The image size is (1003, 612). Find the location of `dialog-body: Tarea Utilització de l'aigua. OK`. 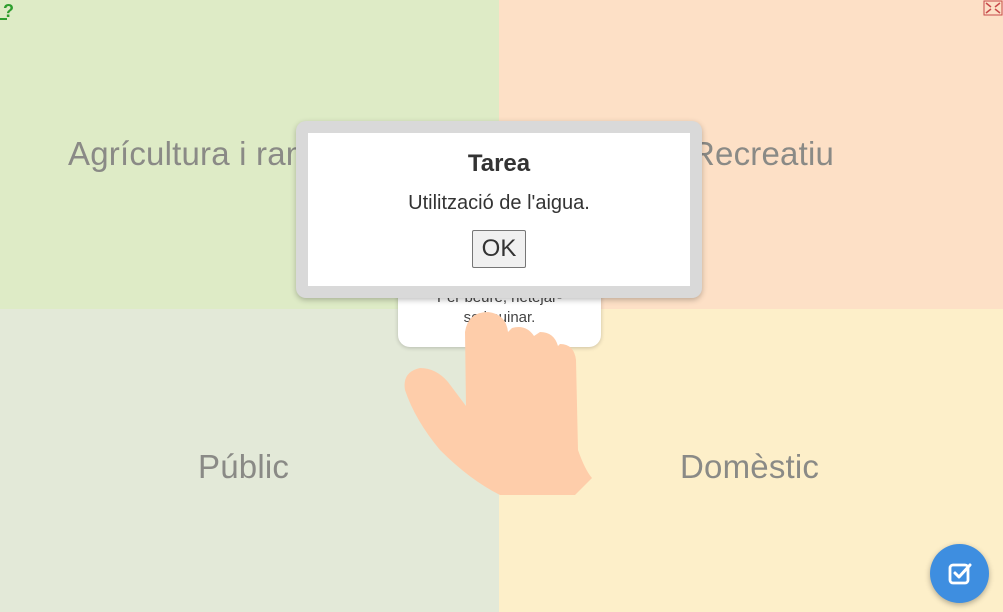

dialog-body: Tarea Utilització de l'aigua. OK is located at coordinates (499, 209).